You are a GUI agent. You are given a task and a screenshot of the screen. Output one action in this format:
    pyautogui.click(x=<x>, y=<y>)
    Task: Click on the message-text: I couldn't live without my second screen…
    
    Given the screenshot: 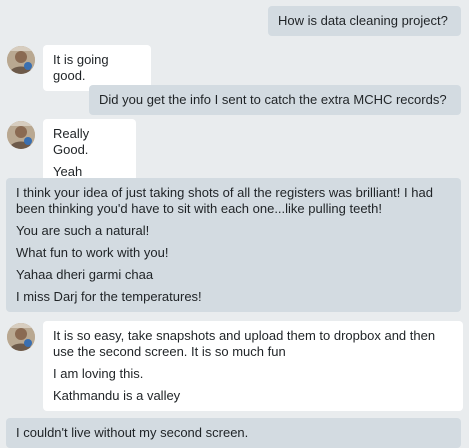 What is the action you would take?
    pyautogui.click(x=132, y=432)
    